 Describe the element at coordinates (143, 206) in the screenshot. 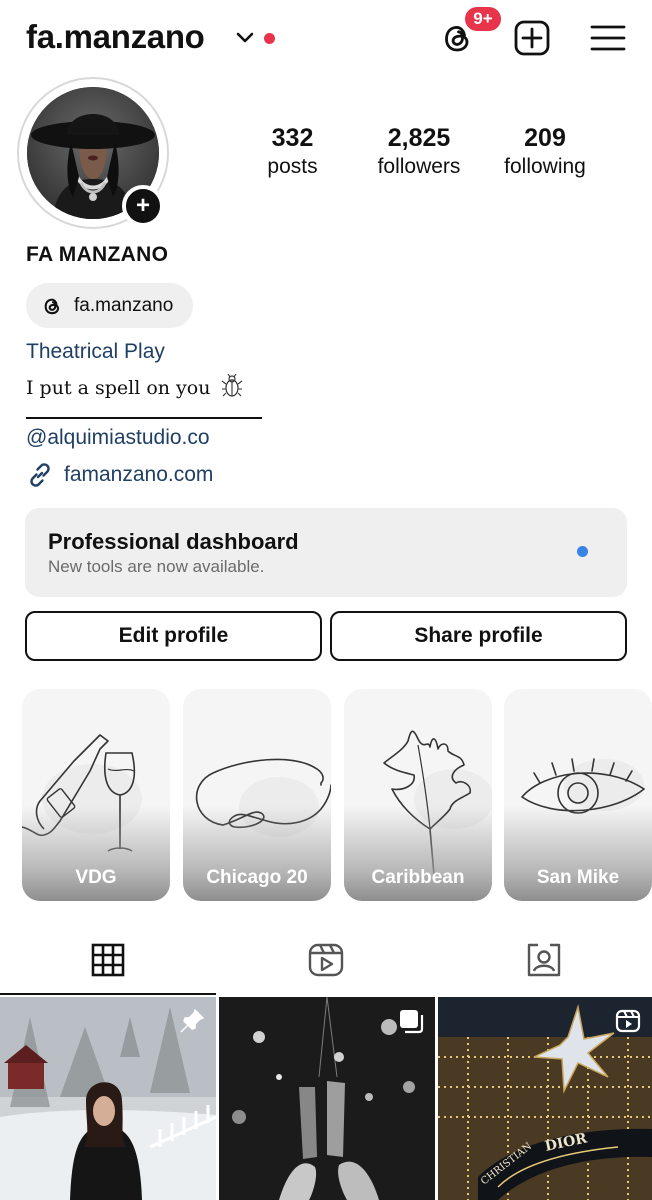

I see `add-story-button: +` at that location.